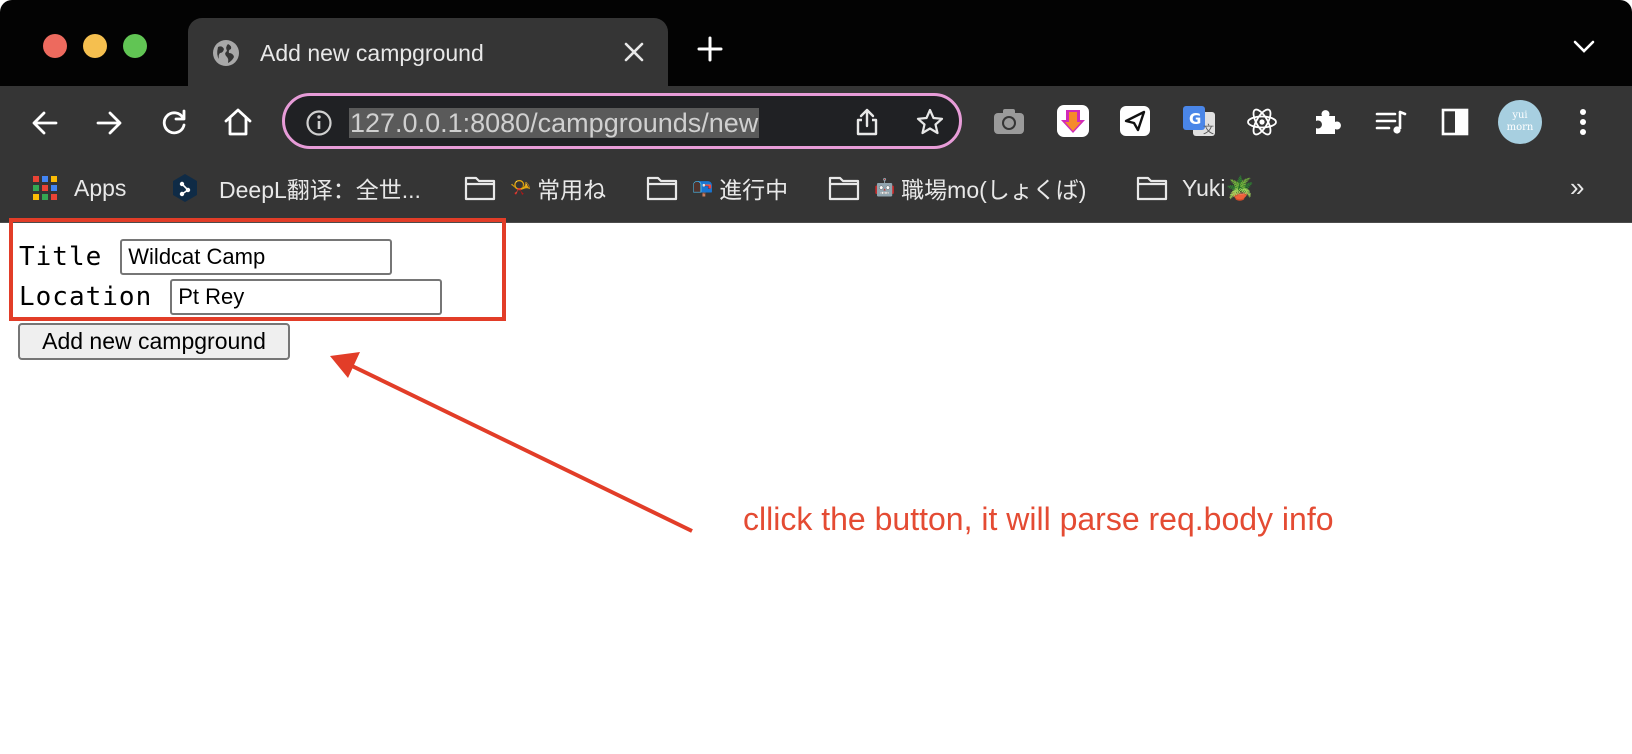 The image size is (1632, 754). What do you see at coordinates (535, 188) in the screenshot?
I see `bookmark-folder-jouyou: 📯 常用ね` at bounding box center [535, 188].